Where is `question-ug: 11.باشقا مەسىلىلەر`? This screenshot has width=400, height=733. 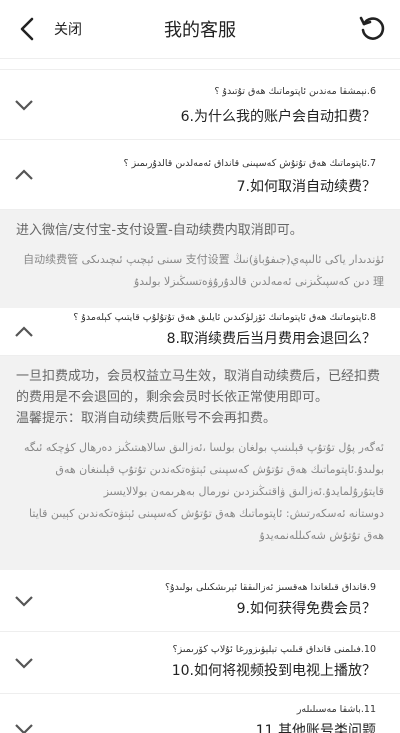
question-ug: 11.باشقا مەسىلىلەر is located at coordinates (336, 709).